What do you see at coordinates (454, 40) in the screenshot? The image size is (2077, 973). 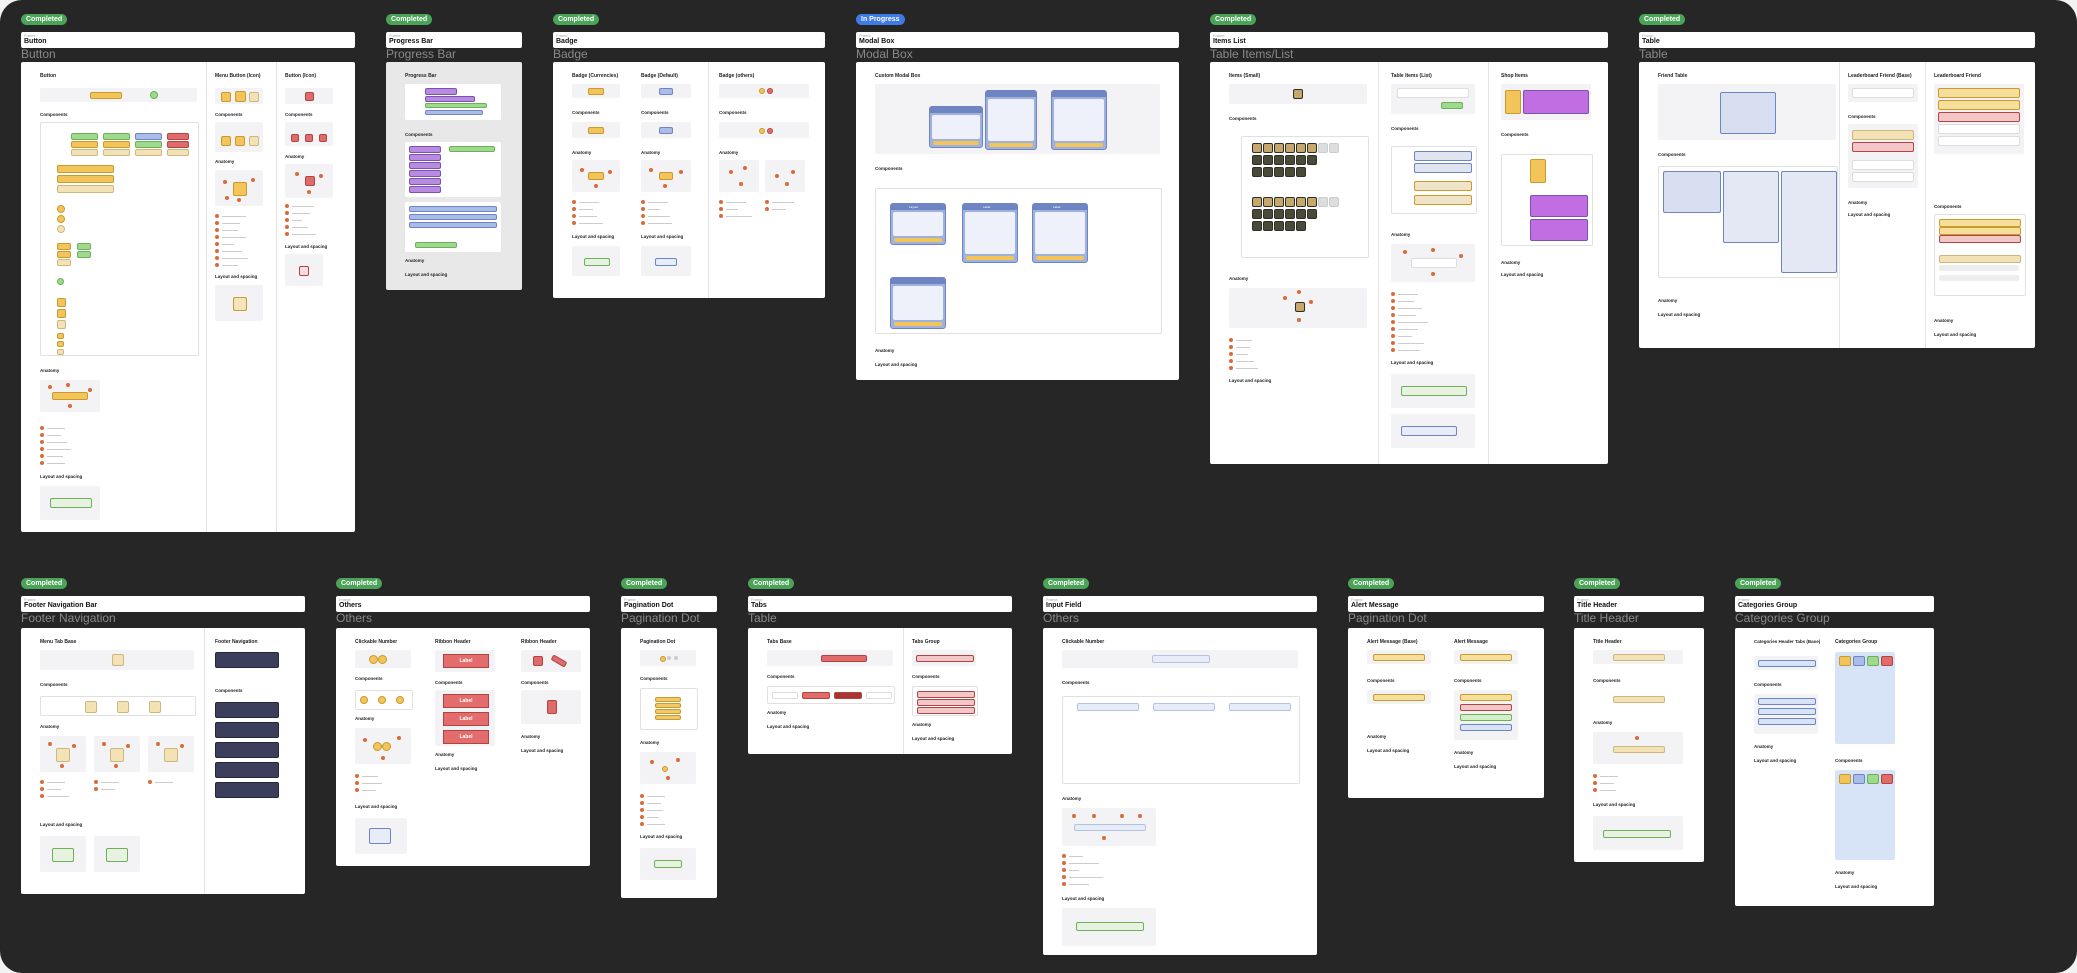 I see `frame-title-bar: Frame Progress Bar` at bounding box center [454, 40].